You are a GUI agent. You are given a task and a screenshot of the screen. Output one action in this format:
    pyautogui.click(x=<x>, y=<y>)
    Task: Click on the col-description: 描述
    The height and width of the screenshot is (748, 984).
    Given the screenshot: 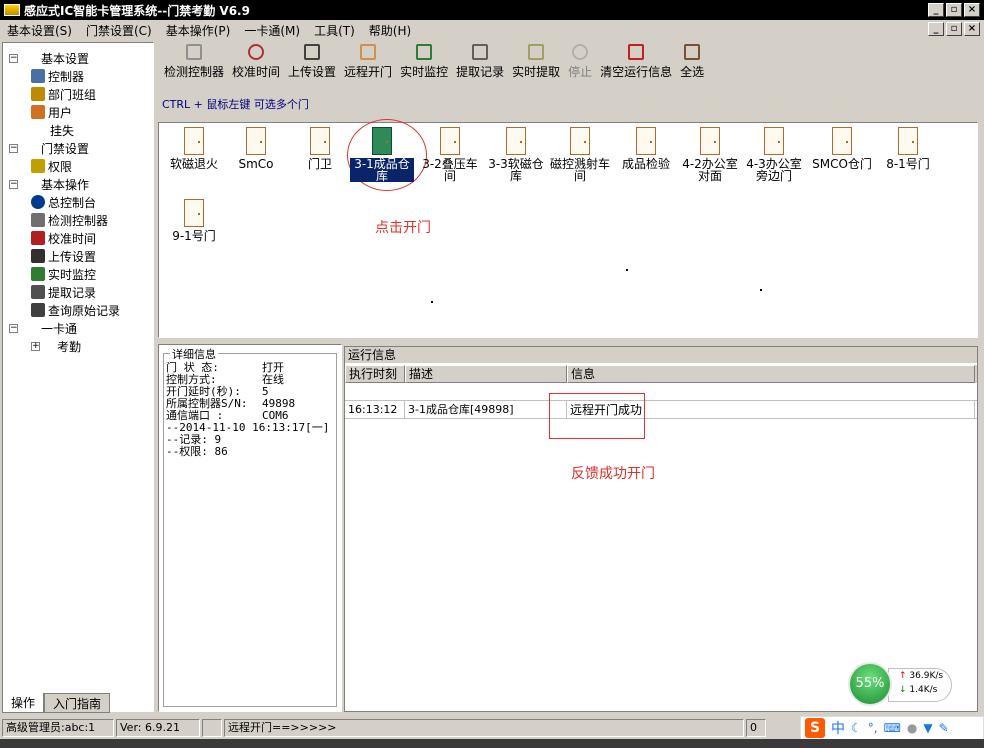 What is the action you would take?
    pyautogui.click(x=486, y=374)
    